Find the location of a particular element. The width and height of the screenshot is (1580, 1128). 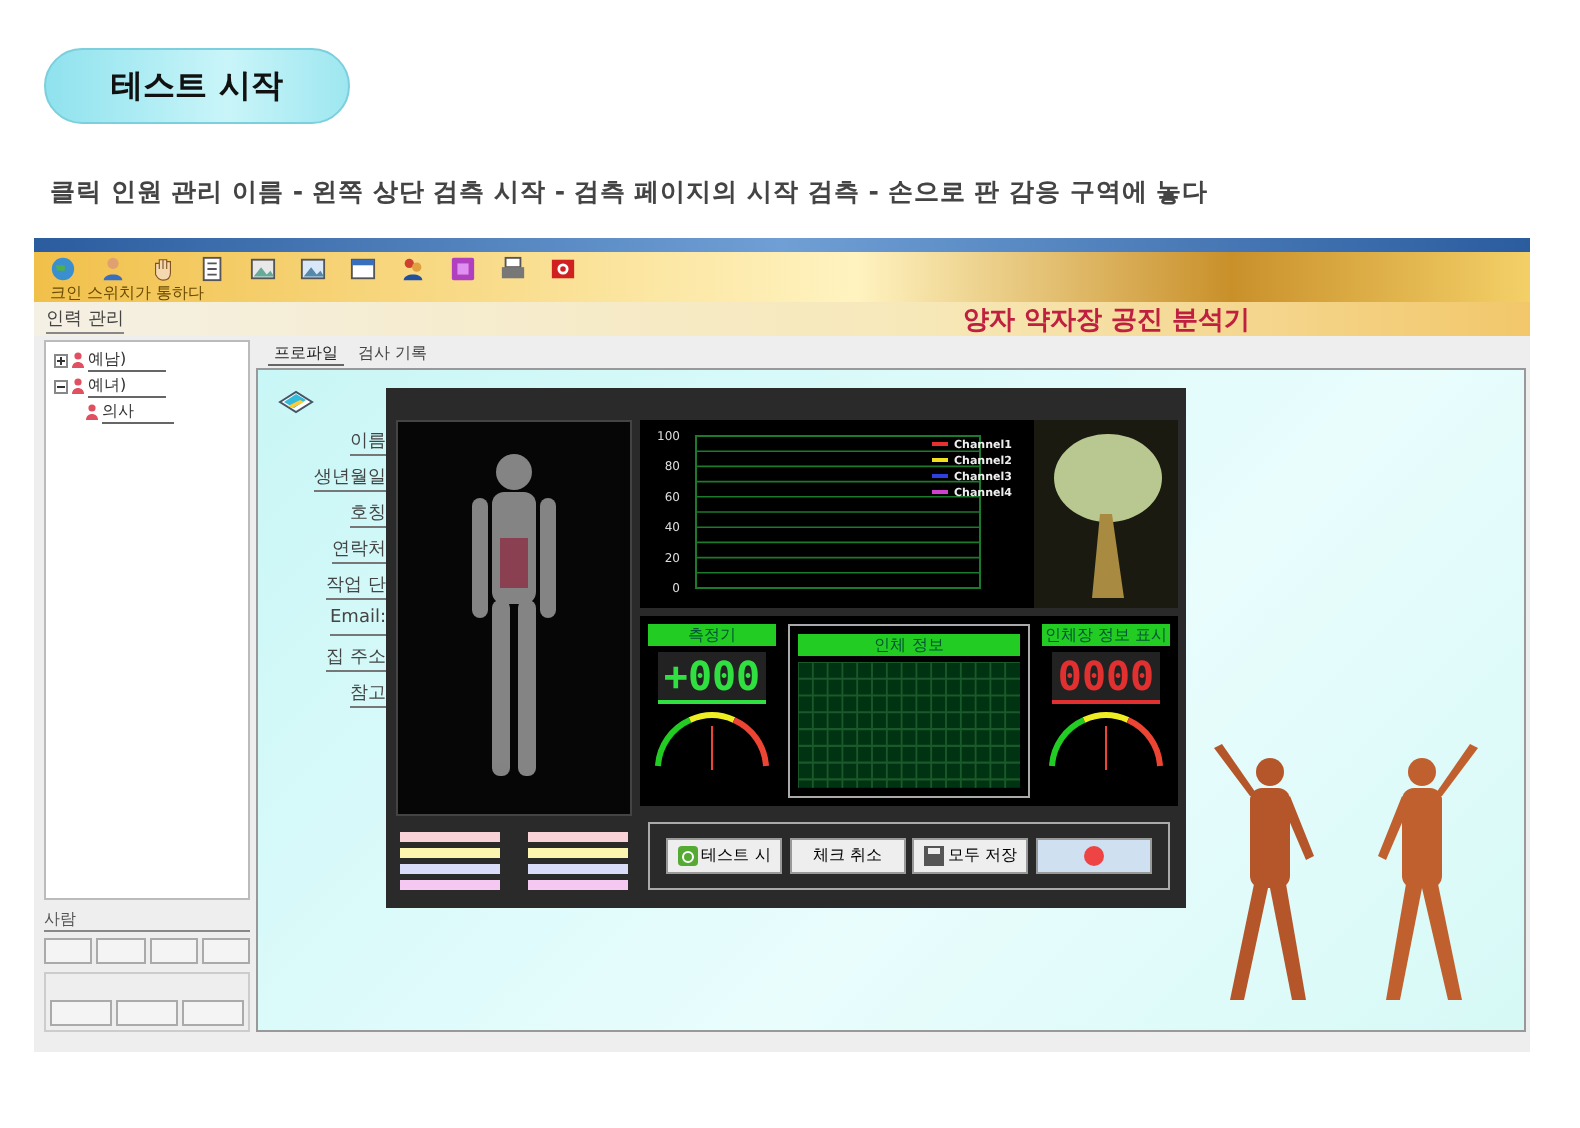

tree-item: 예녀) is located at coordinates (127, 386).